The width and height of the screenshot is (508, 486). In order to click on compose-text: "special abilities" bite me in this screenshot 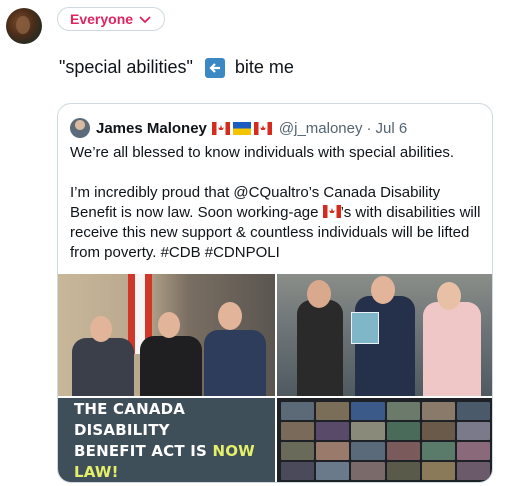, I will do `click(176, 67)`.